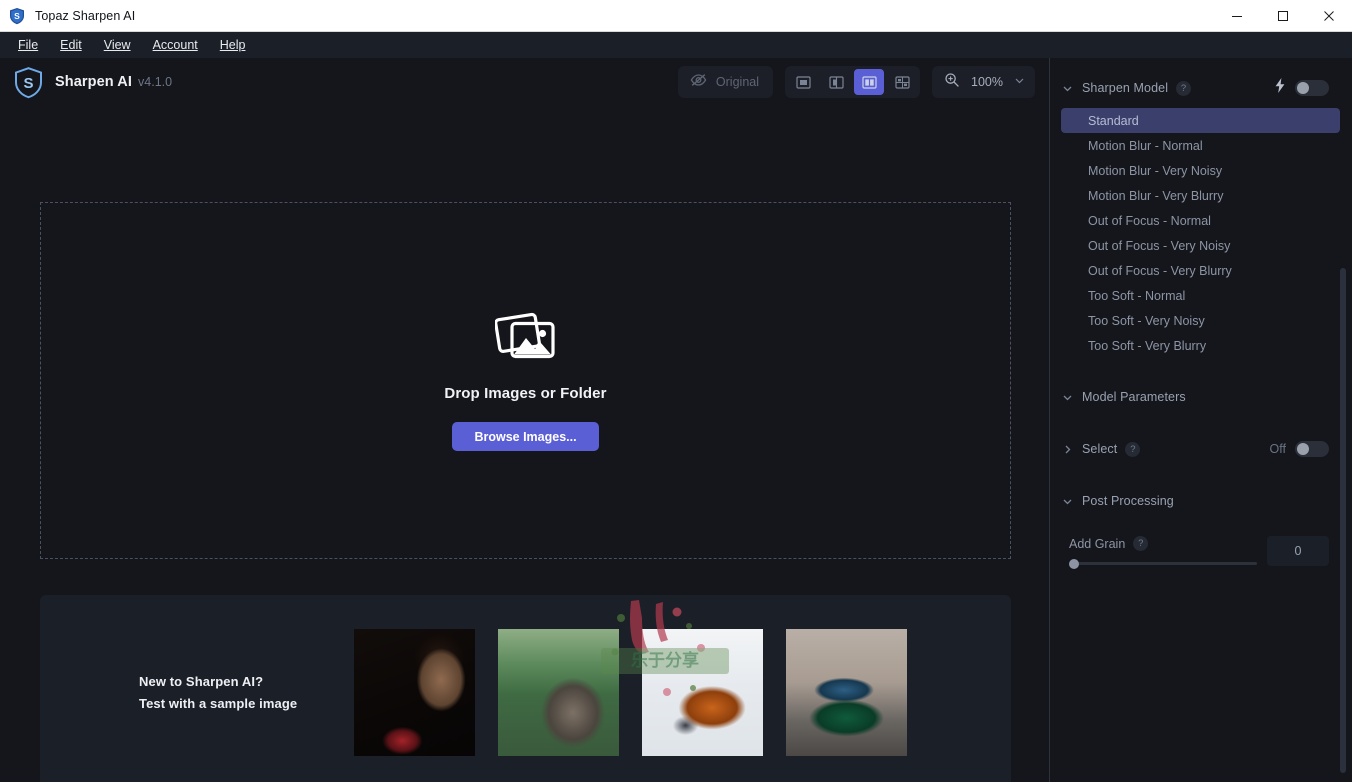 The image size is (1352, 782). I want to click on post-processing-title: Post Processing, so click(1128, 501).